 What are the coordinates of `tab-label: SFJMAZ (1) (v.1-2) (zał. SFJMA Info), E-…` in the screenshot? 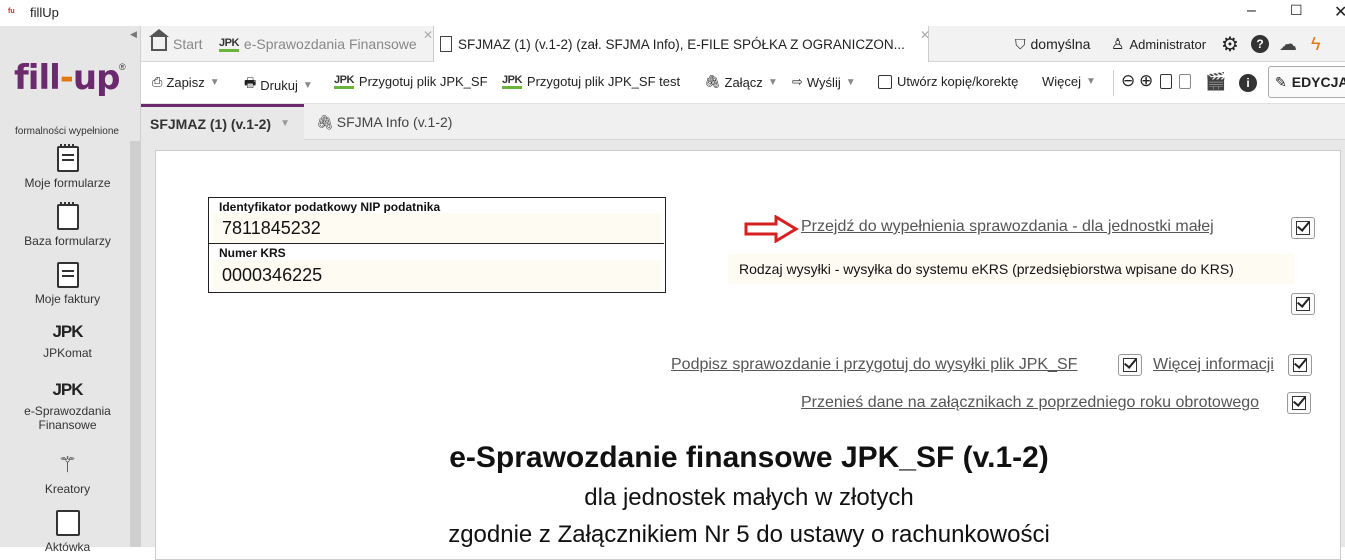 It's located at (681, 44).